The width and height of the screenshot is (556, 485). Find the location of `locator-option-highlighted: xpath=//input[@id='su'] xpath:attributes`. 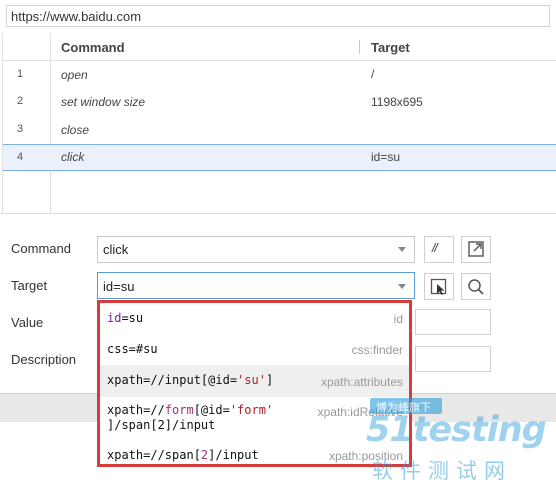

locator-option-highlighted: xpath=//input[@id='su'] xpath:attributes is located at coordinates (254, 381).